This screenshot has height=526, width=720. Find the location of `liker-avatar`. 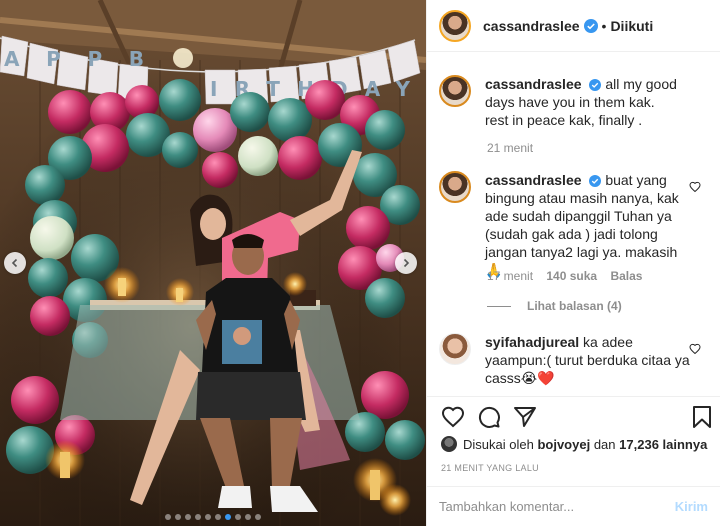

liker-avatar is located at coordinates (449, 444).